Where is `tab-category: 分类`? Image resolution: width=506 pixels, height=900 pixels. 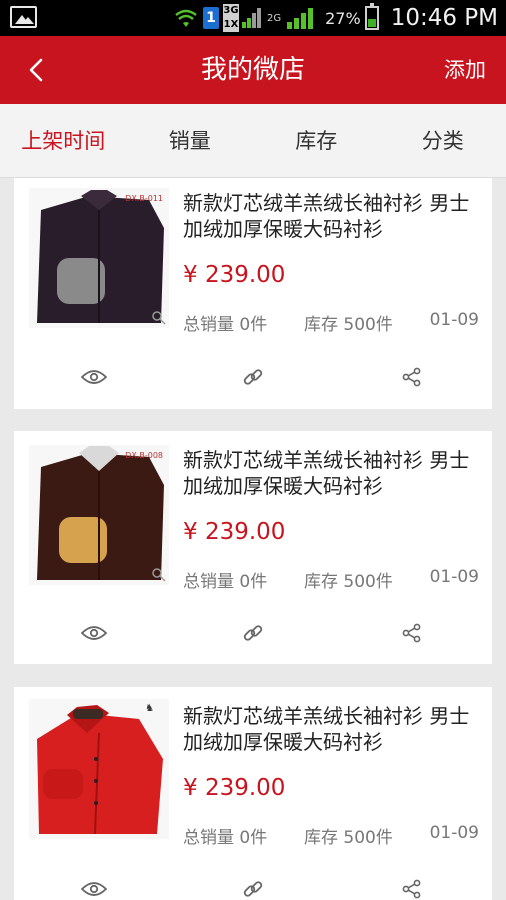 tab-category: 分类 is located at coordinates (443, 140).